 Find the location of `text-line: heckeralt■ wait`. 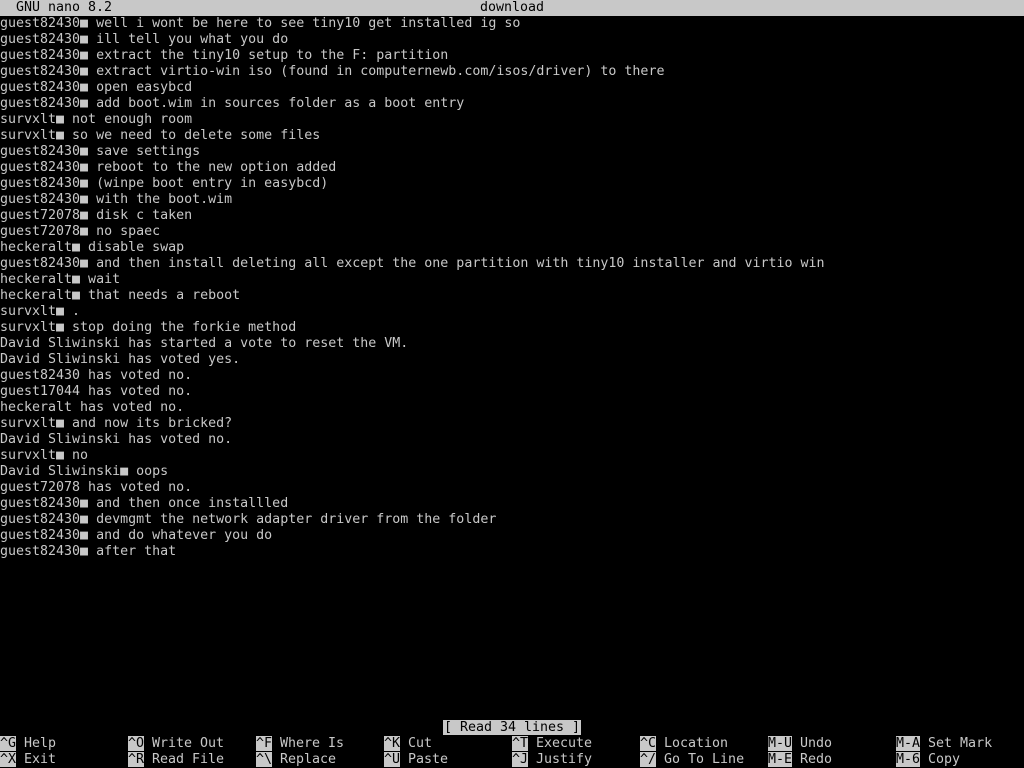

text-line: heckeralt■ wait is located at coordinates (512, 280).